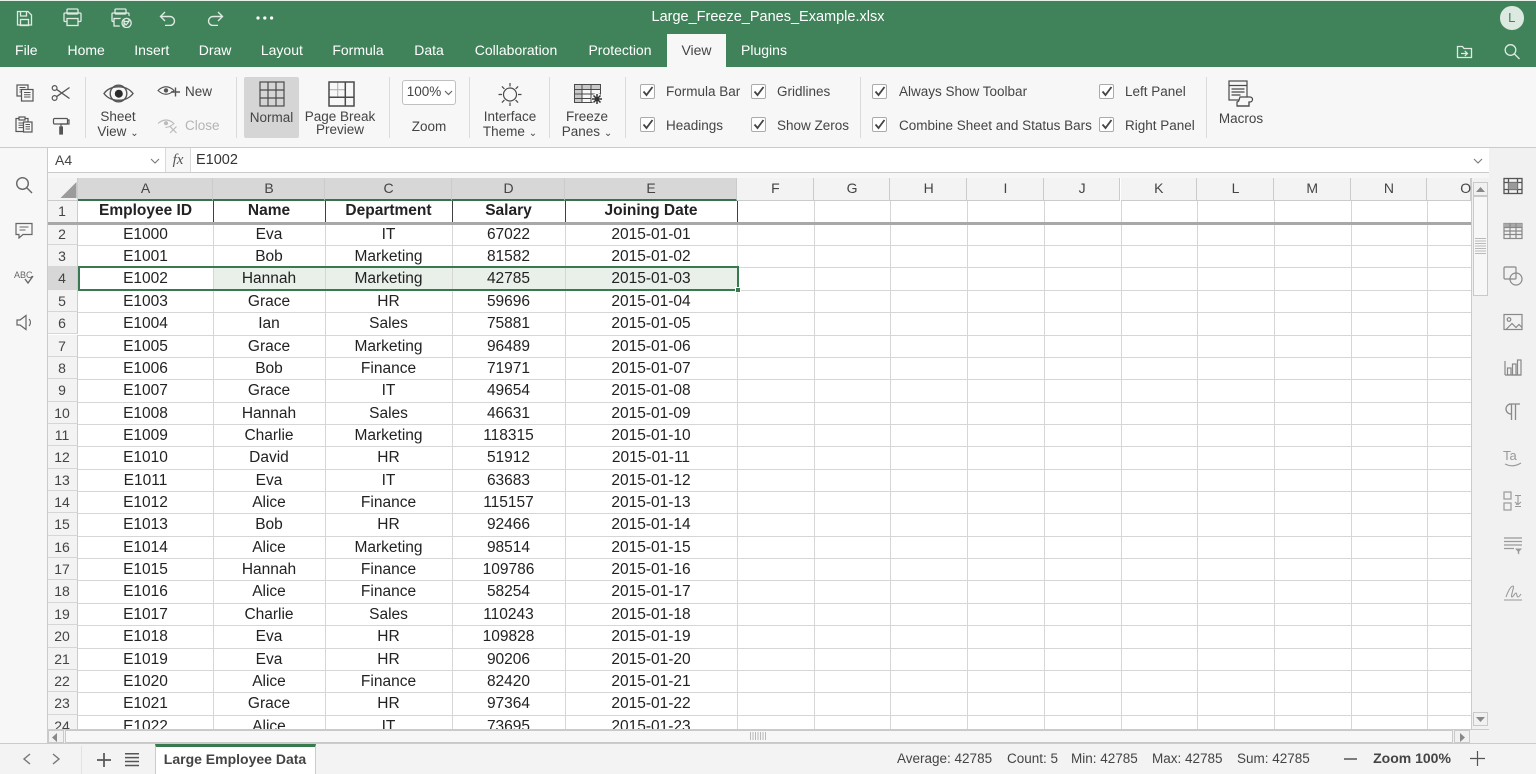 This screenshot has width=1536, height=774. What do you see at coordinates (1510, 455) in the screenshot?
I see `svg-text: Ta` at bounding box center [1510, 455].